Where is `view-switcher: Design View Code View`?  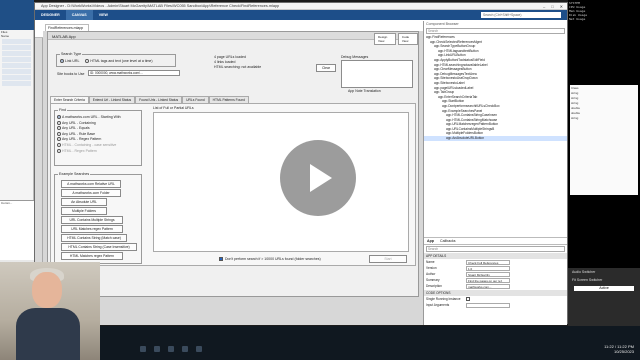 view-switcher: Design View Code View is located at coordinates (396, 39).